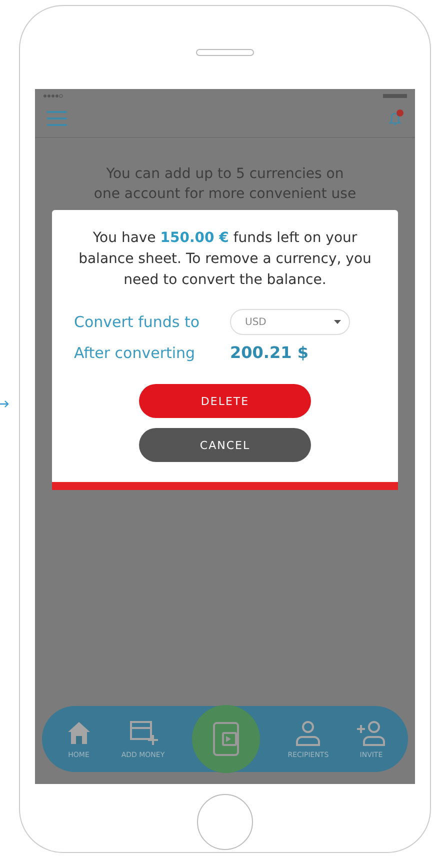  I want to click on menu-icon, so click(57, 118).